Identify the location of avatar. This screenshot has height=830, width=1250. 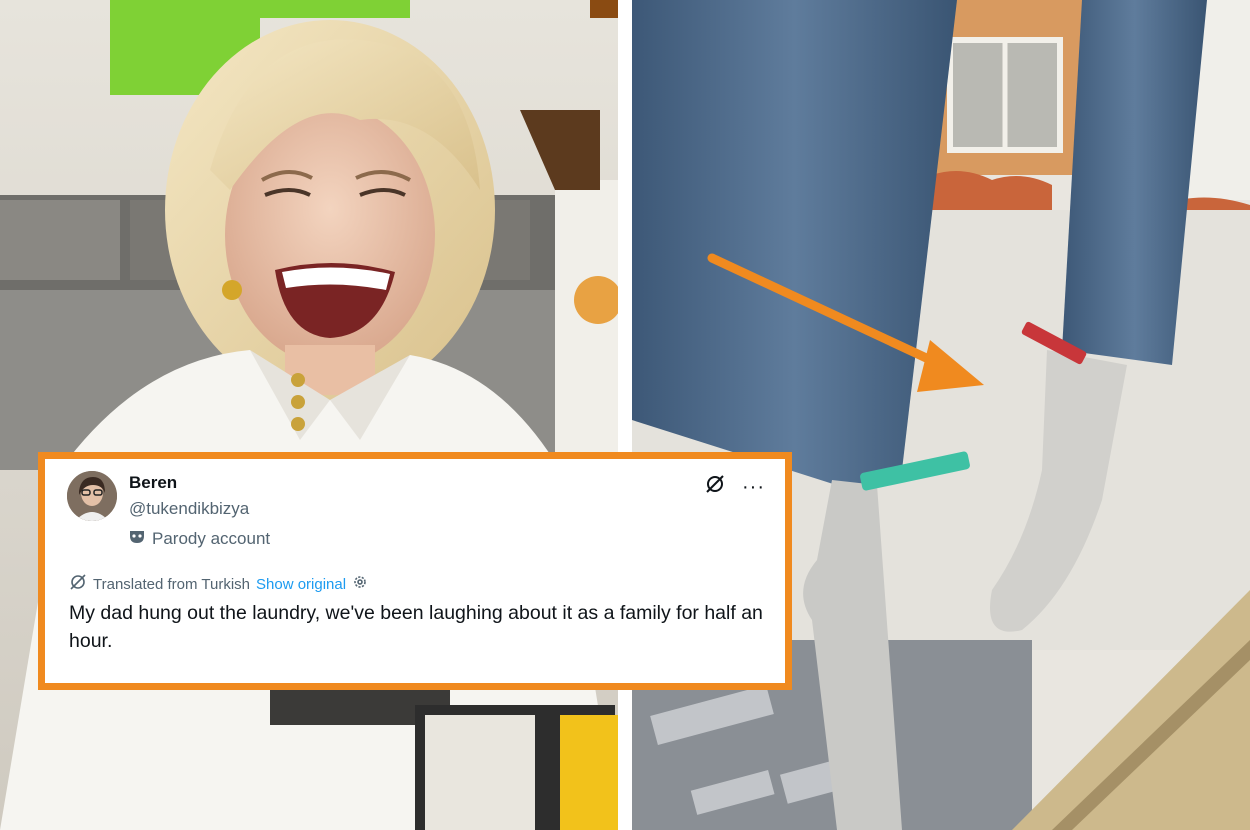
(92, 496).